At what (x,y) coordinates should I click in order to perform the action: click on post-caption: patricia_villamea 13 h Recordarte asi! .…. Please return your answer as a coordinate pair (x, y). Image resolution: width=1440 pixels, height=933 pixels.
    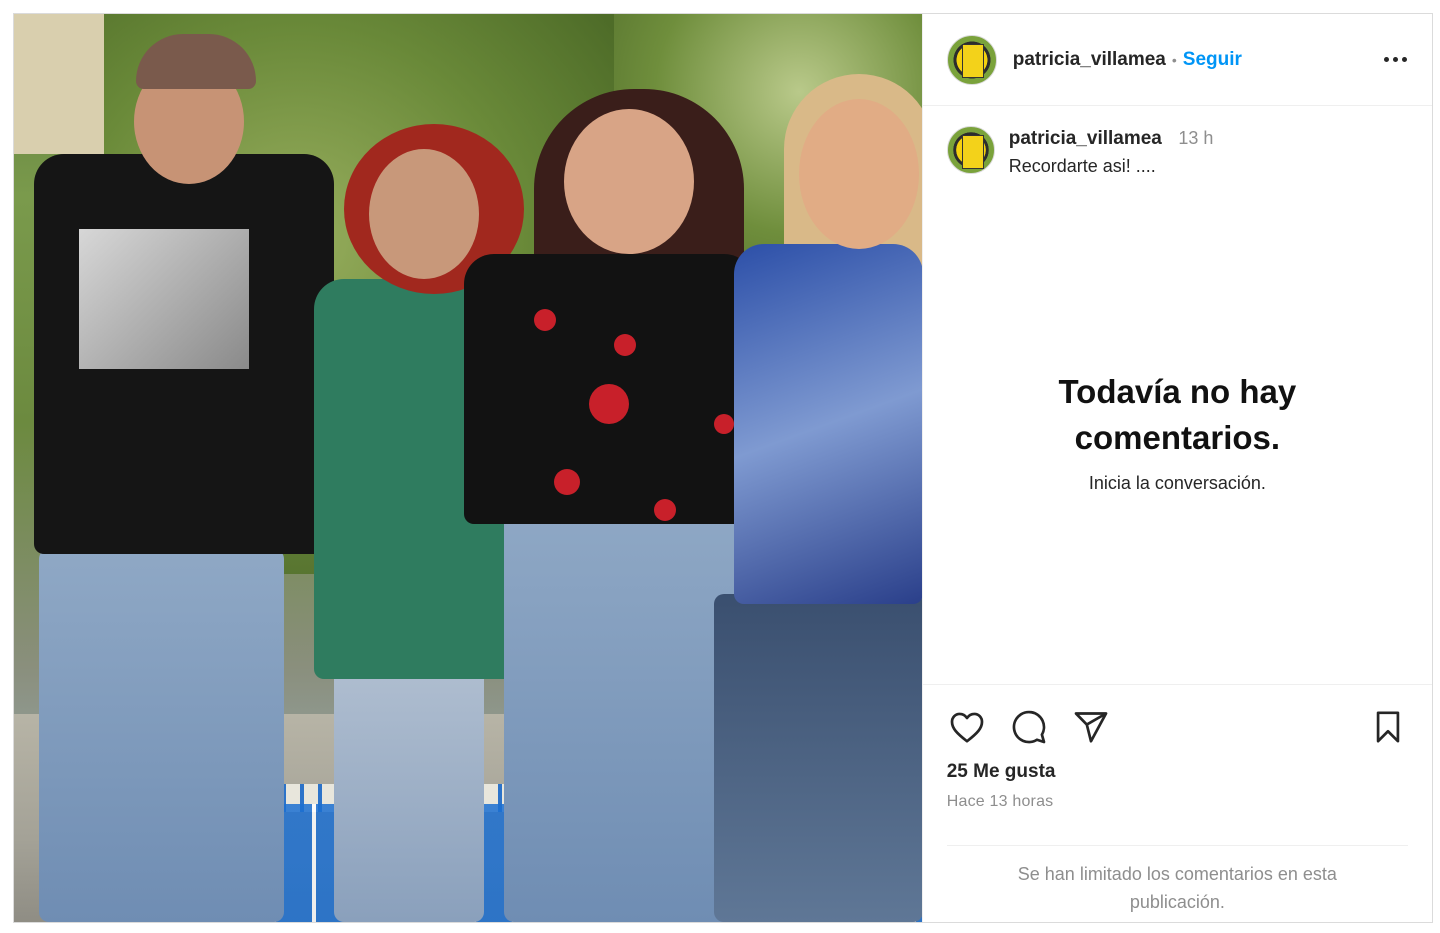
    Looking at the image, I should click on (1177, 141).